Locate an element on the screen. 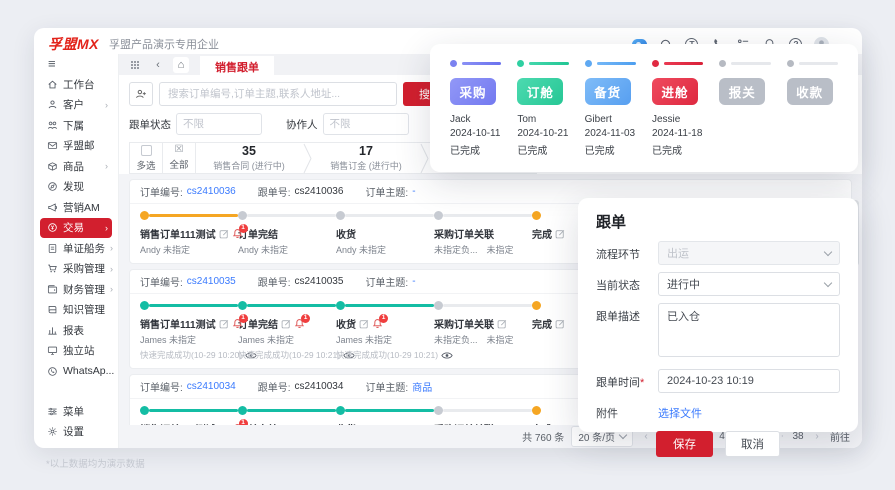  flow-badge: 进舱 is located at coordinates (674, 91).